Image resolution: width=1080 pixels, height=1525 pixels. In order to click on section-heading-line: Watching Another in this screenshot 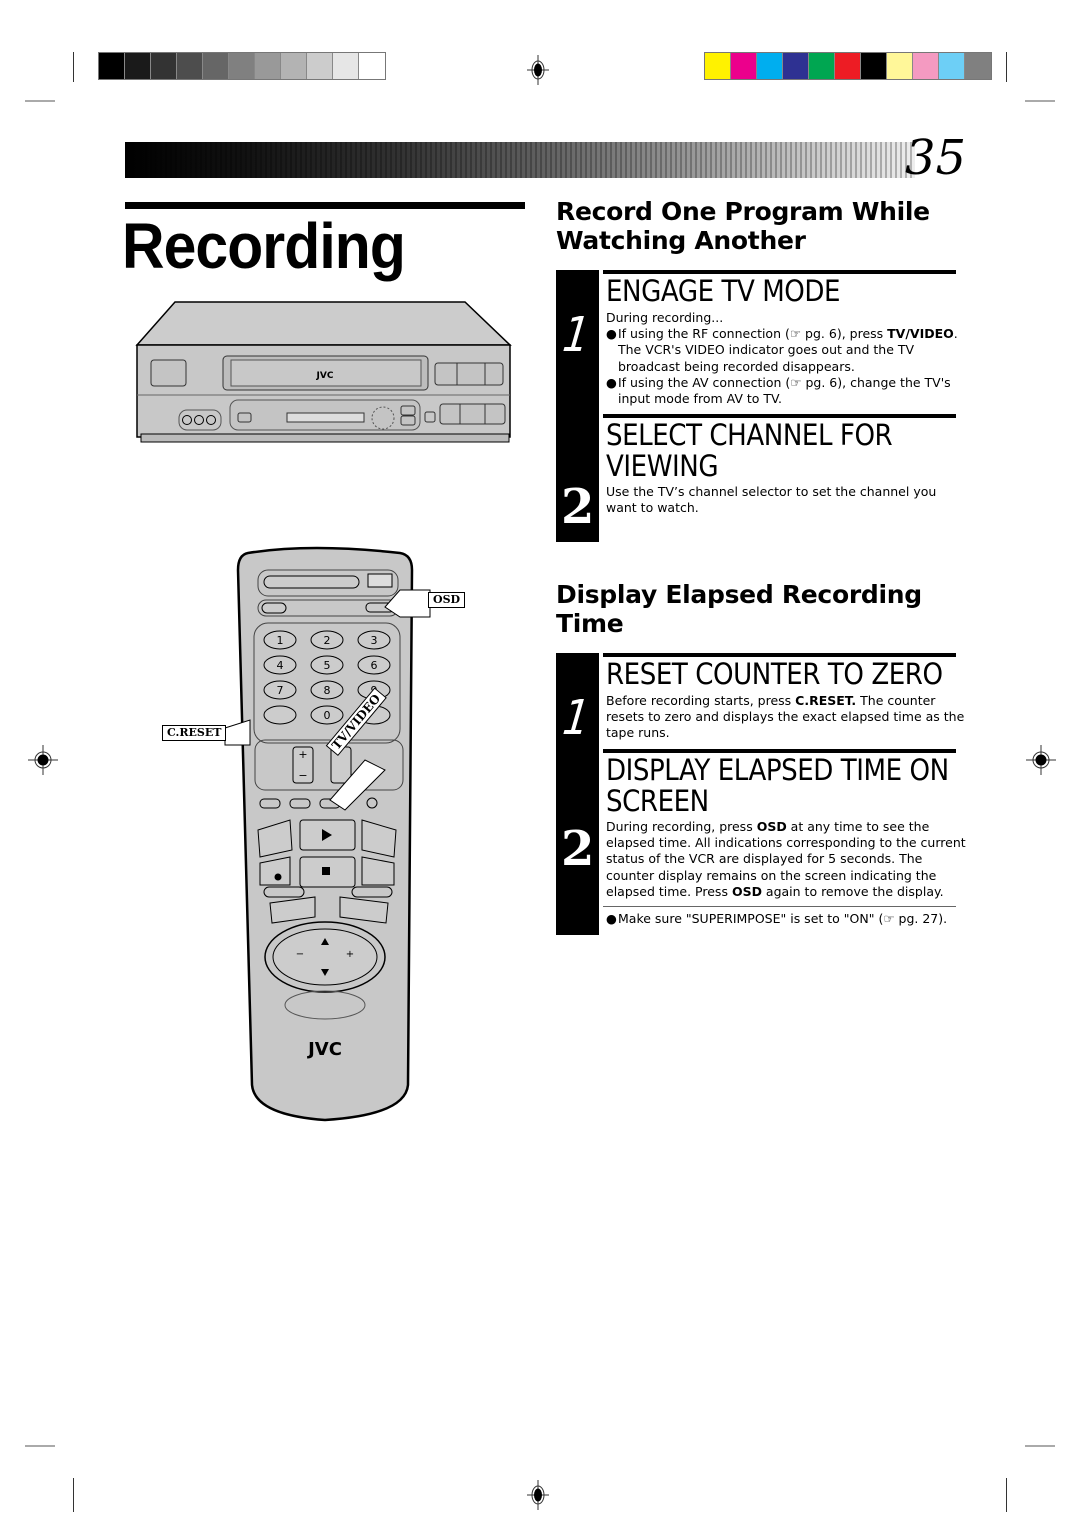, I will do `click(681, 240)`.